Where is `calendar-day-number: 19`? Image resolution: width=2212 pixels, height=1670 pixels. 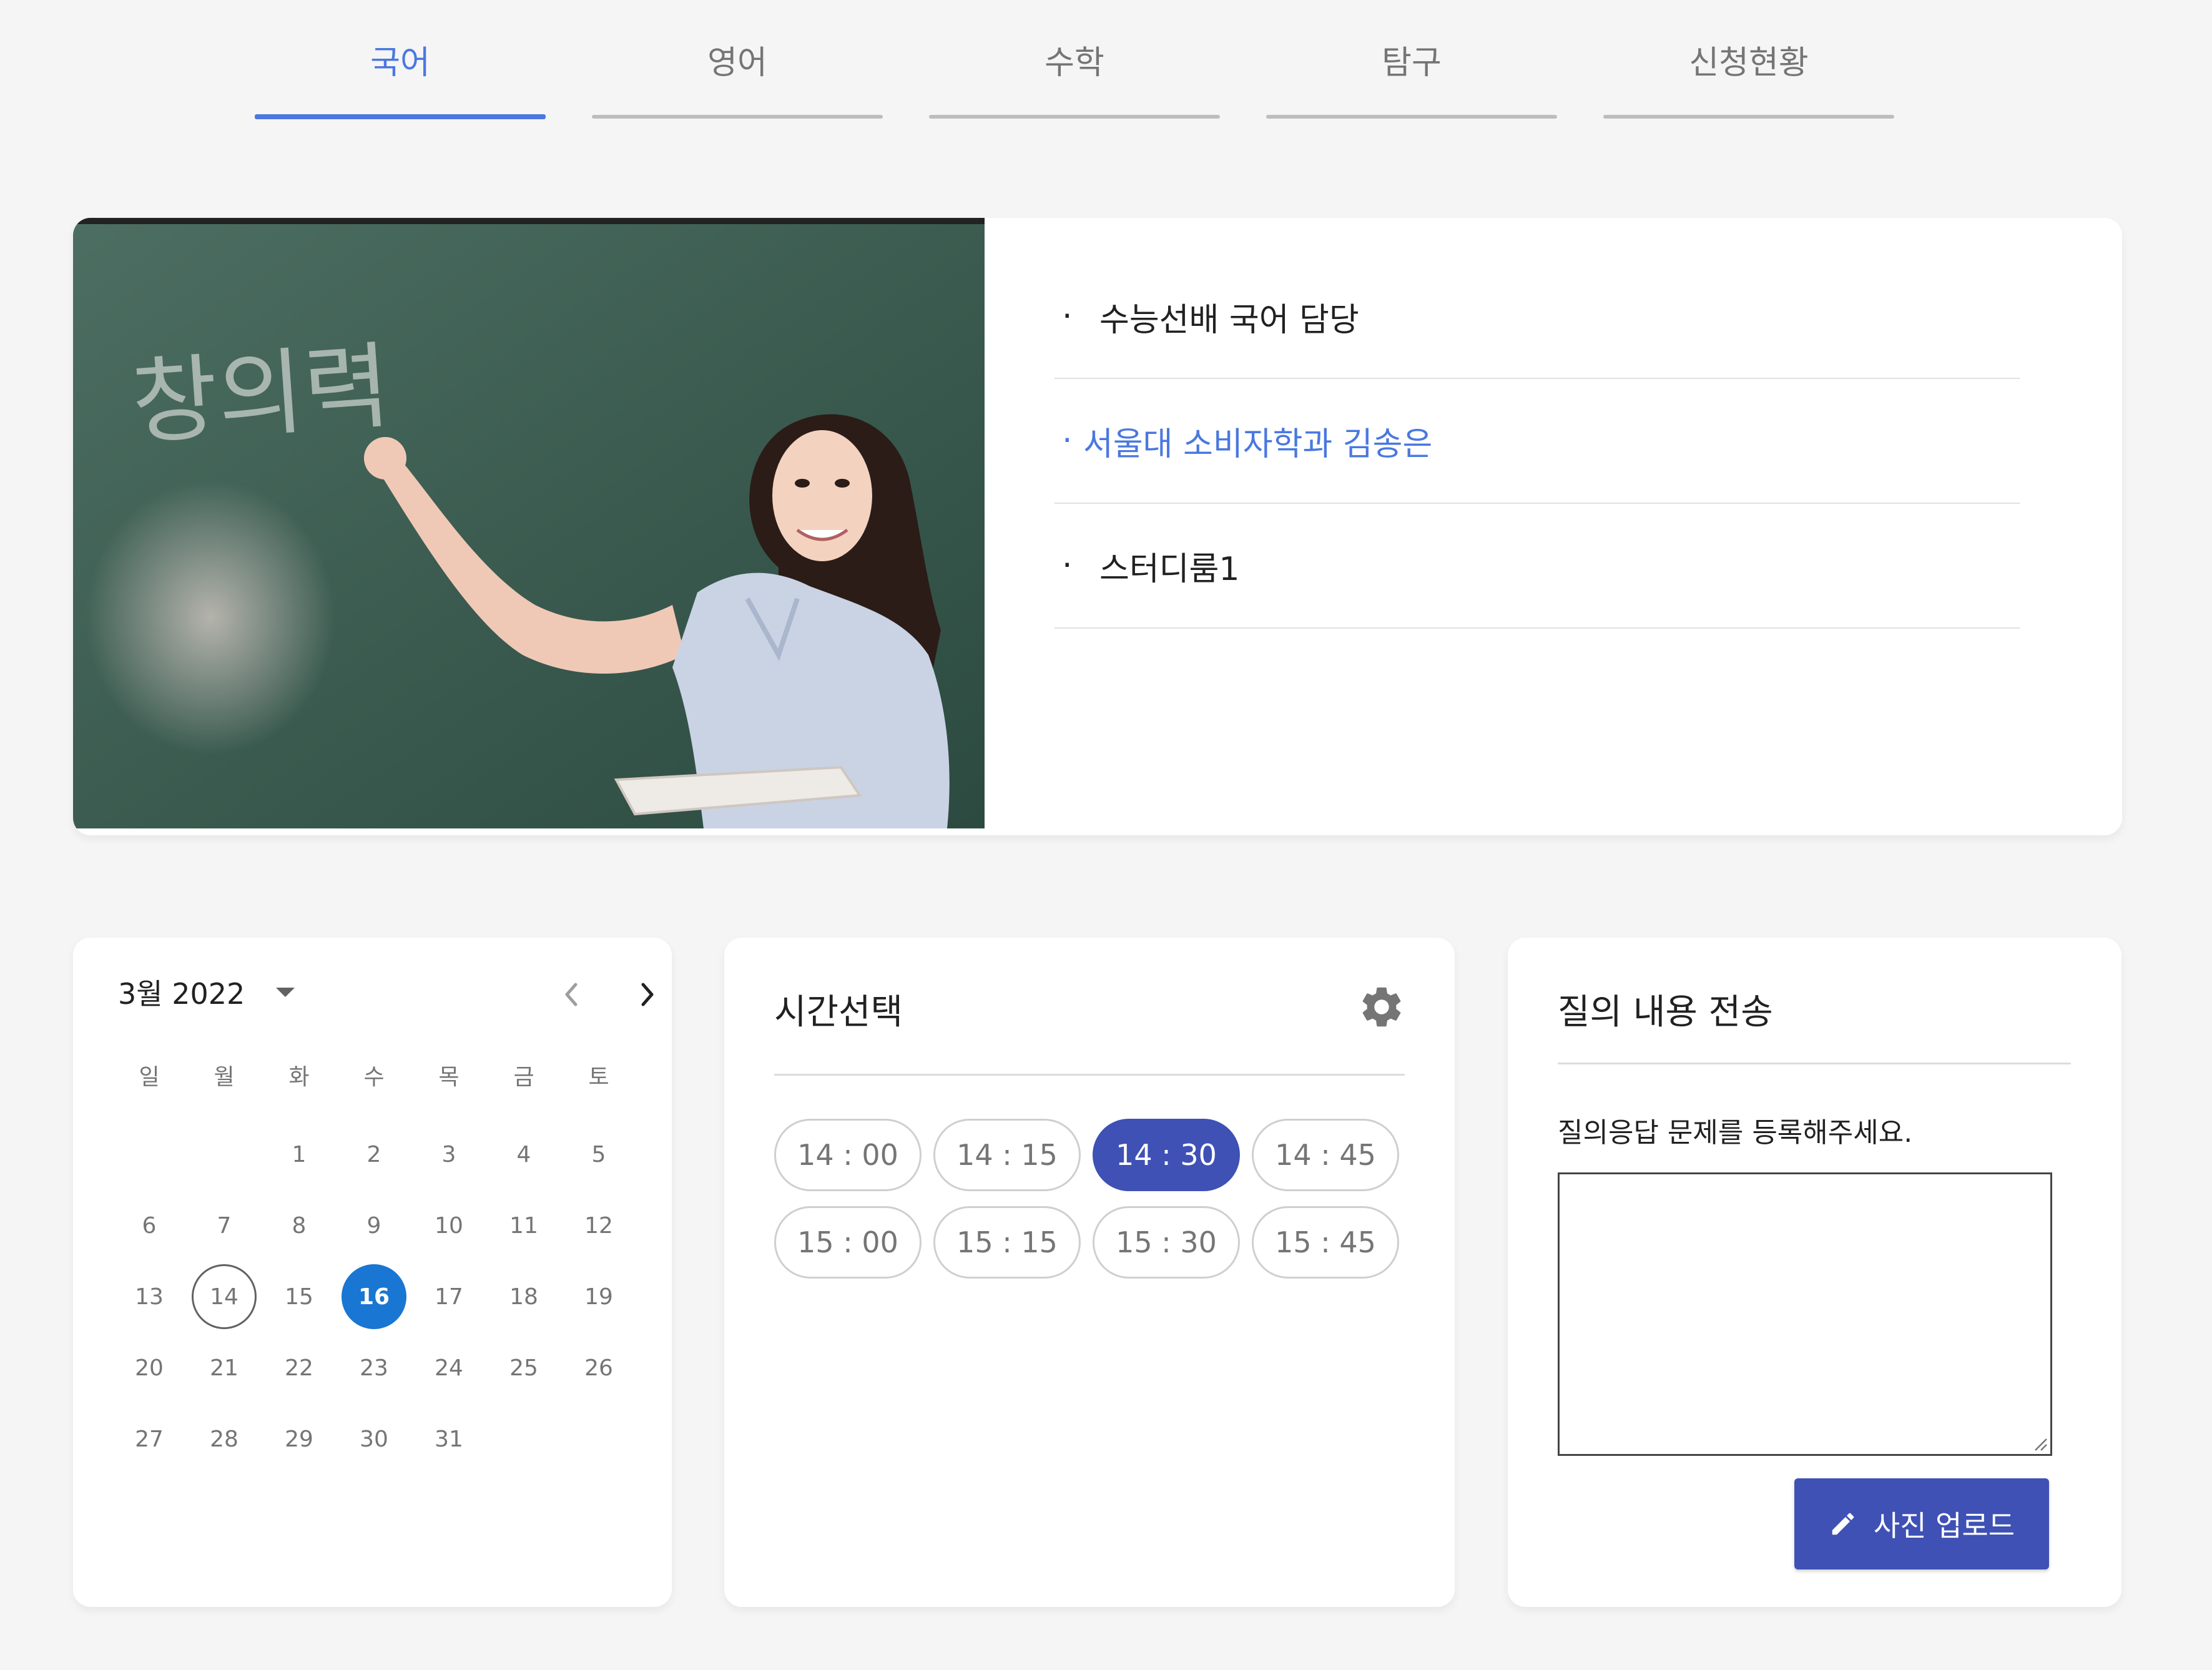
calendar-day-number: 19 is located at coordinates (598, 1297).